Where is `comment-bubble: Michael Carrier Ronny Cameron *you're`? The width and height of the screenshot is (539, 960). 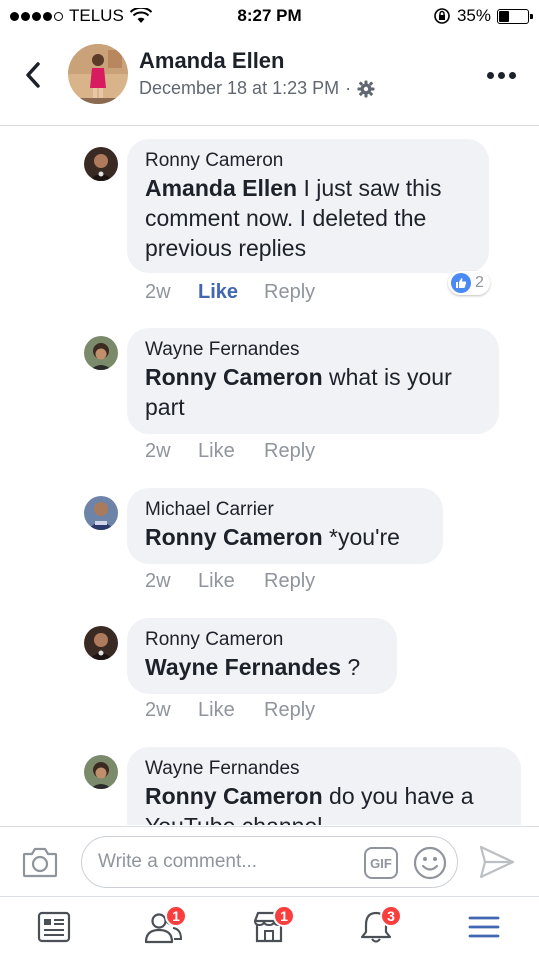 comment-bubble: Michael Carrier Ronny Cameron *you're is located at coordinates (285, 526).